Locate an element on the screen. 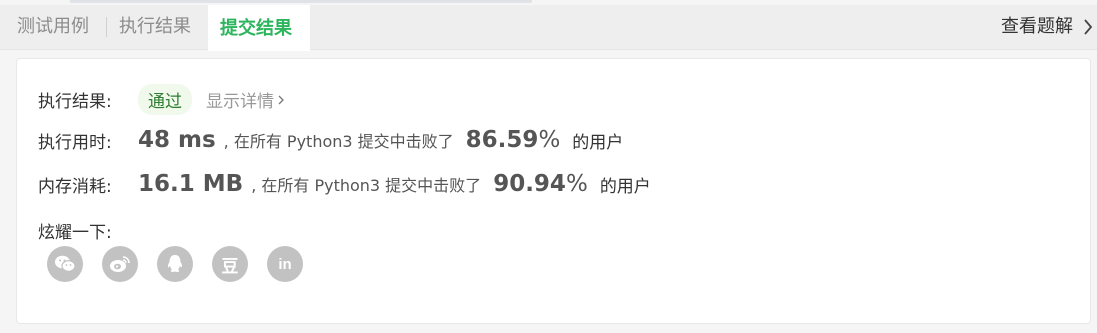 The width and height of the screenshot is (1097, 333). chevron-right-icon is located at coordinates (1088, 27).